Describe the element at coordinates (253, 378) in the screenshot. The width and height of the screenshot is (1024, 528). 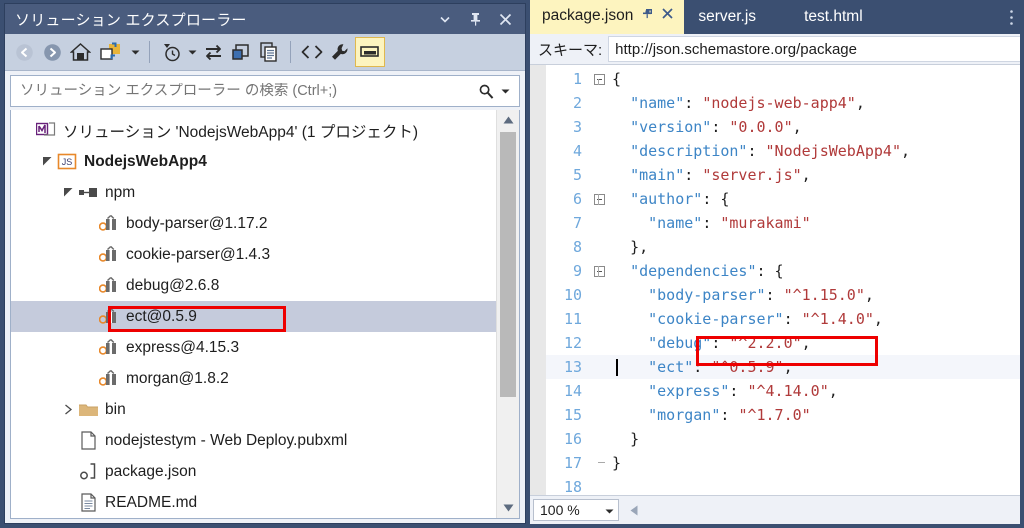
I see `tree-item: morgan@1.8.2` at that location.